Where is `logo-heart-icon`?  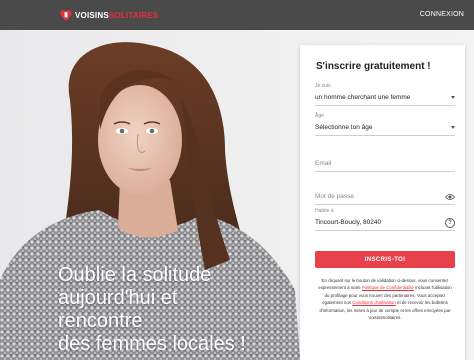 logo-heart-icon is located at coordinates (66, 15).